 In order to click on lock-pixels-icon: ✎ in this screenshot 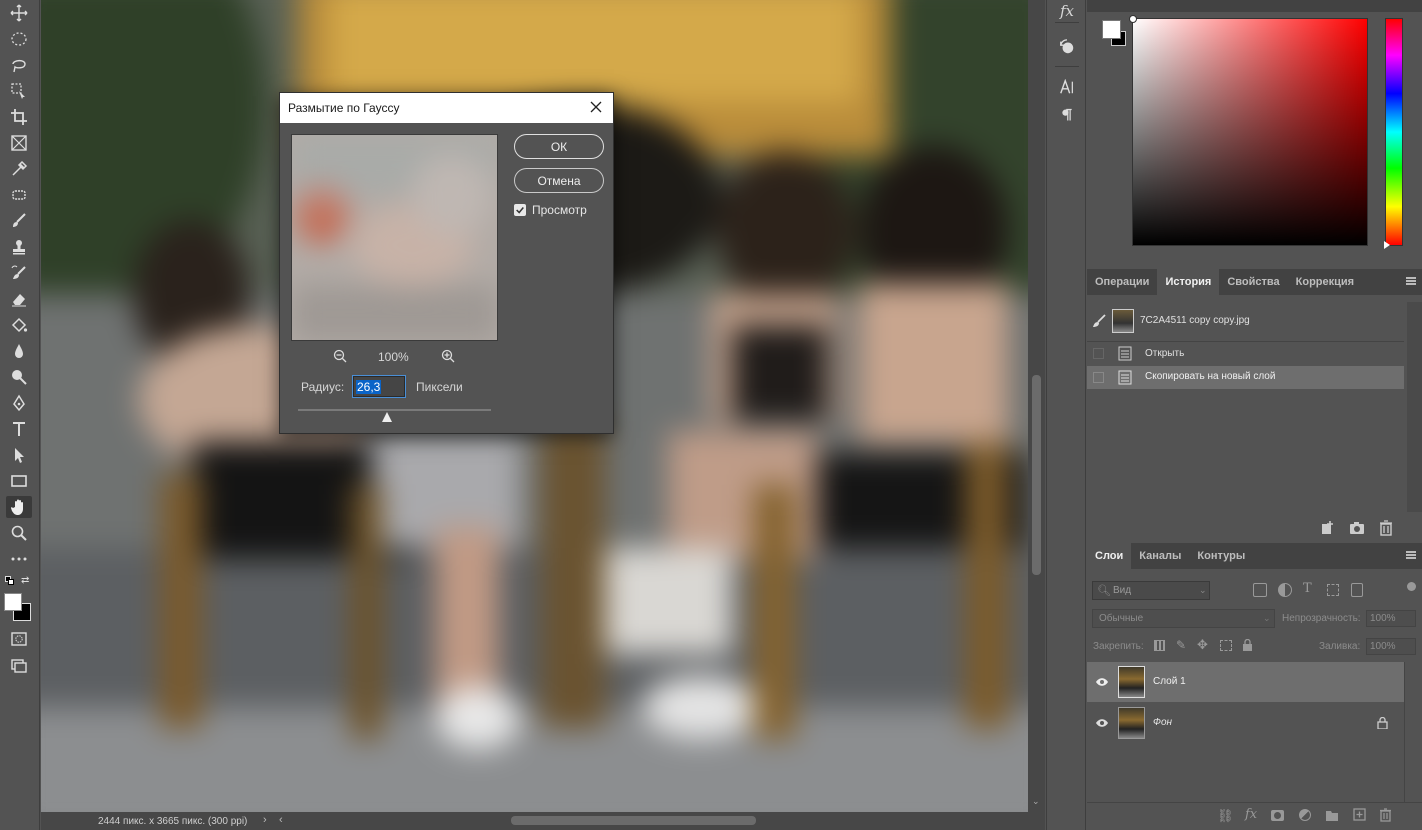, I will do `click(1181, 645)`.